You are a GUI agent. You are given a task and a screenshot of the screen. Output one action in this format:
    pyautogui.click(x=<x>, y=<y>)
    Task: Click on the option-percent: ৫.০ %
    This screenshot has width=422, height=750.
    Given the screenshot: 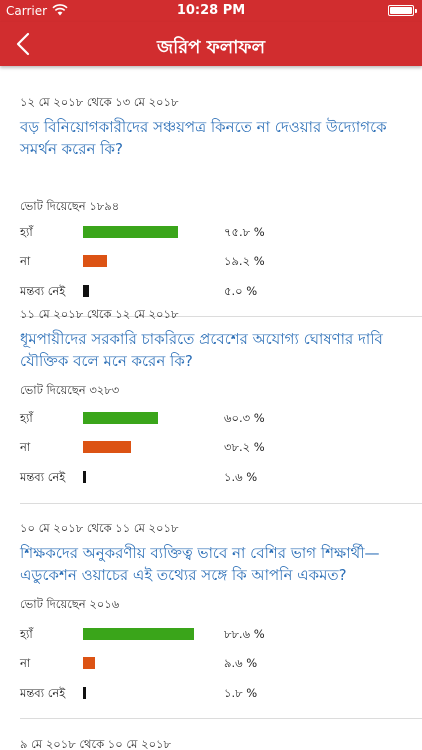 What is the action you would take?
    pyautogui.click(x=241, y=291)
    